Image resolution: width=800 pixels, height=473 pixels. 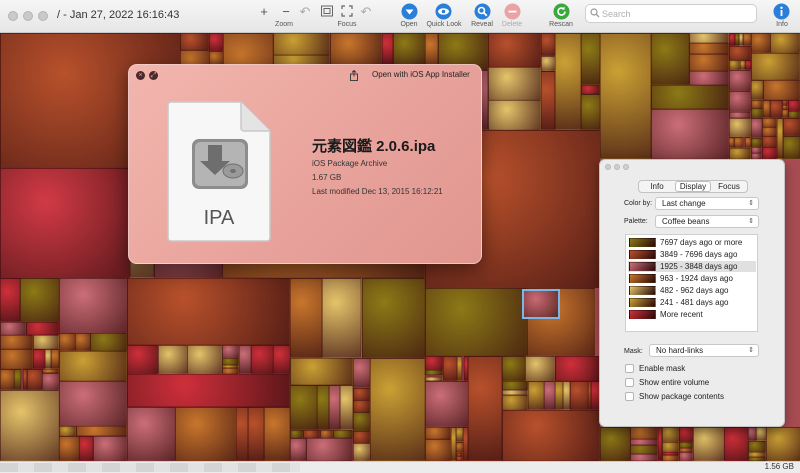 I want to click on tab-info: Info, so click(x=657, y=186).